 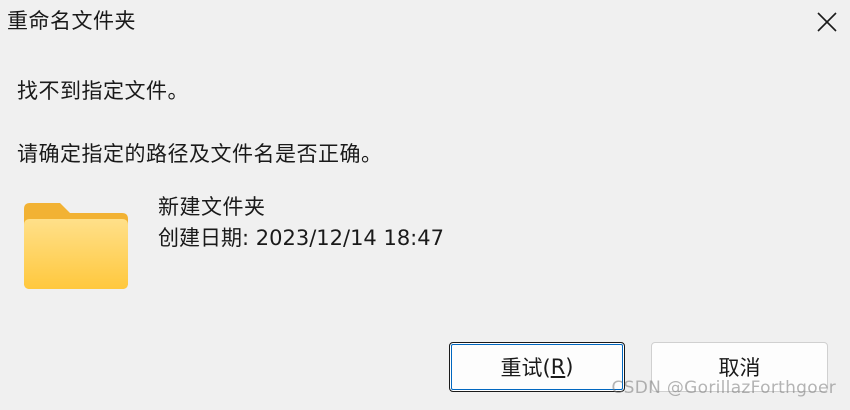 I want to click on file-created-date: 创建日期: 2023/12/14 18:47, so click(x=301, y=238).